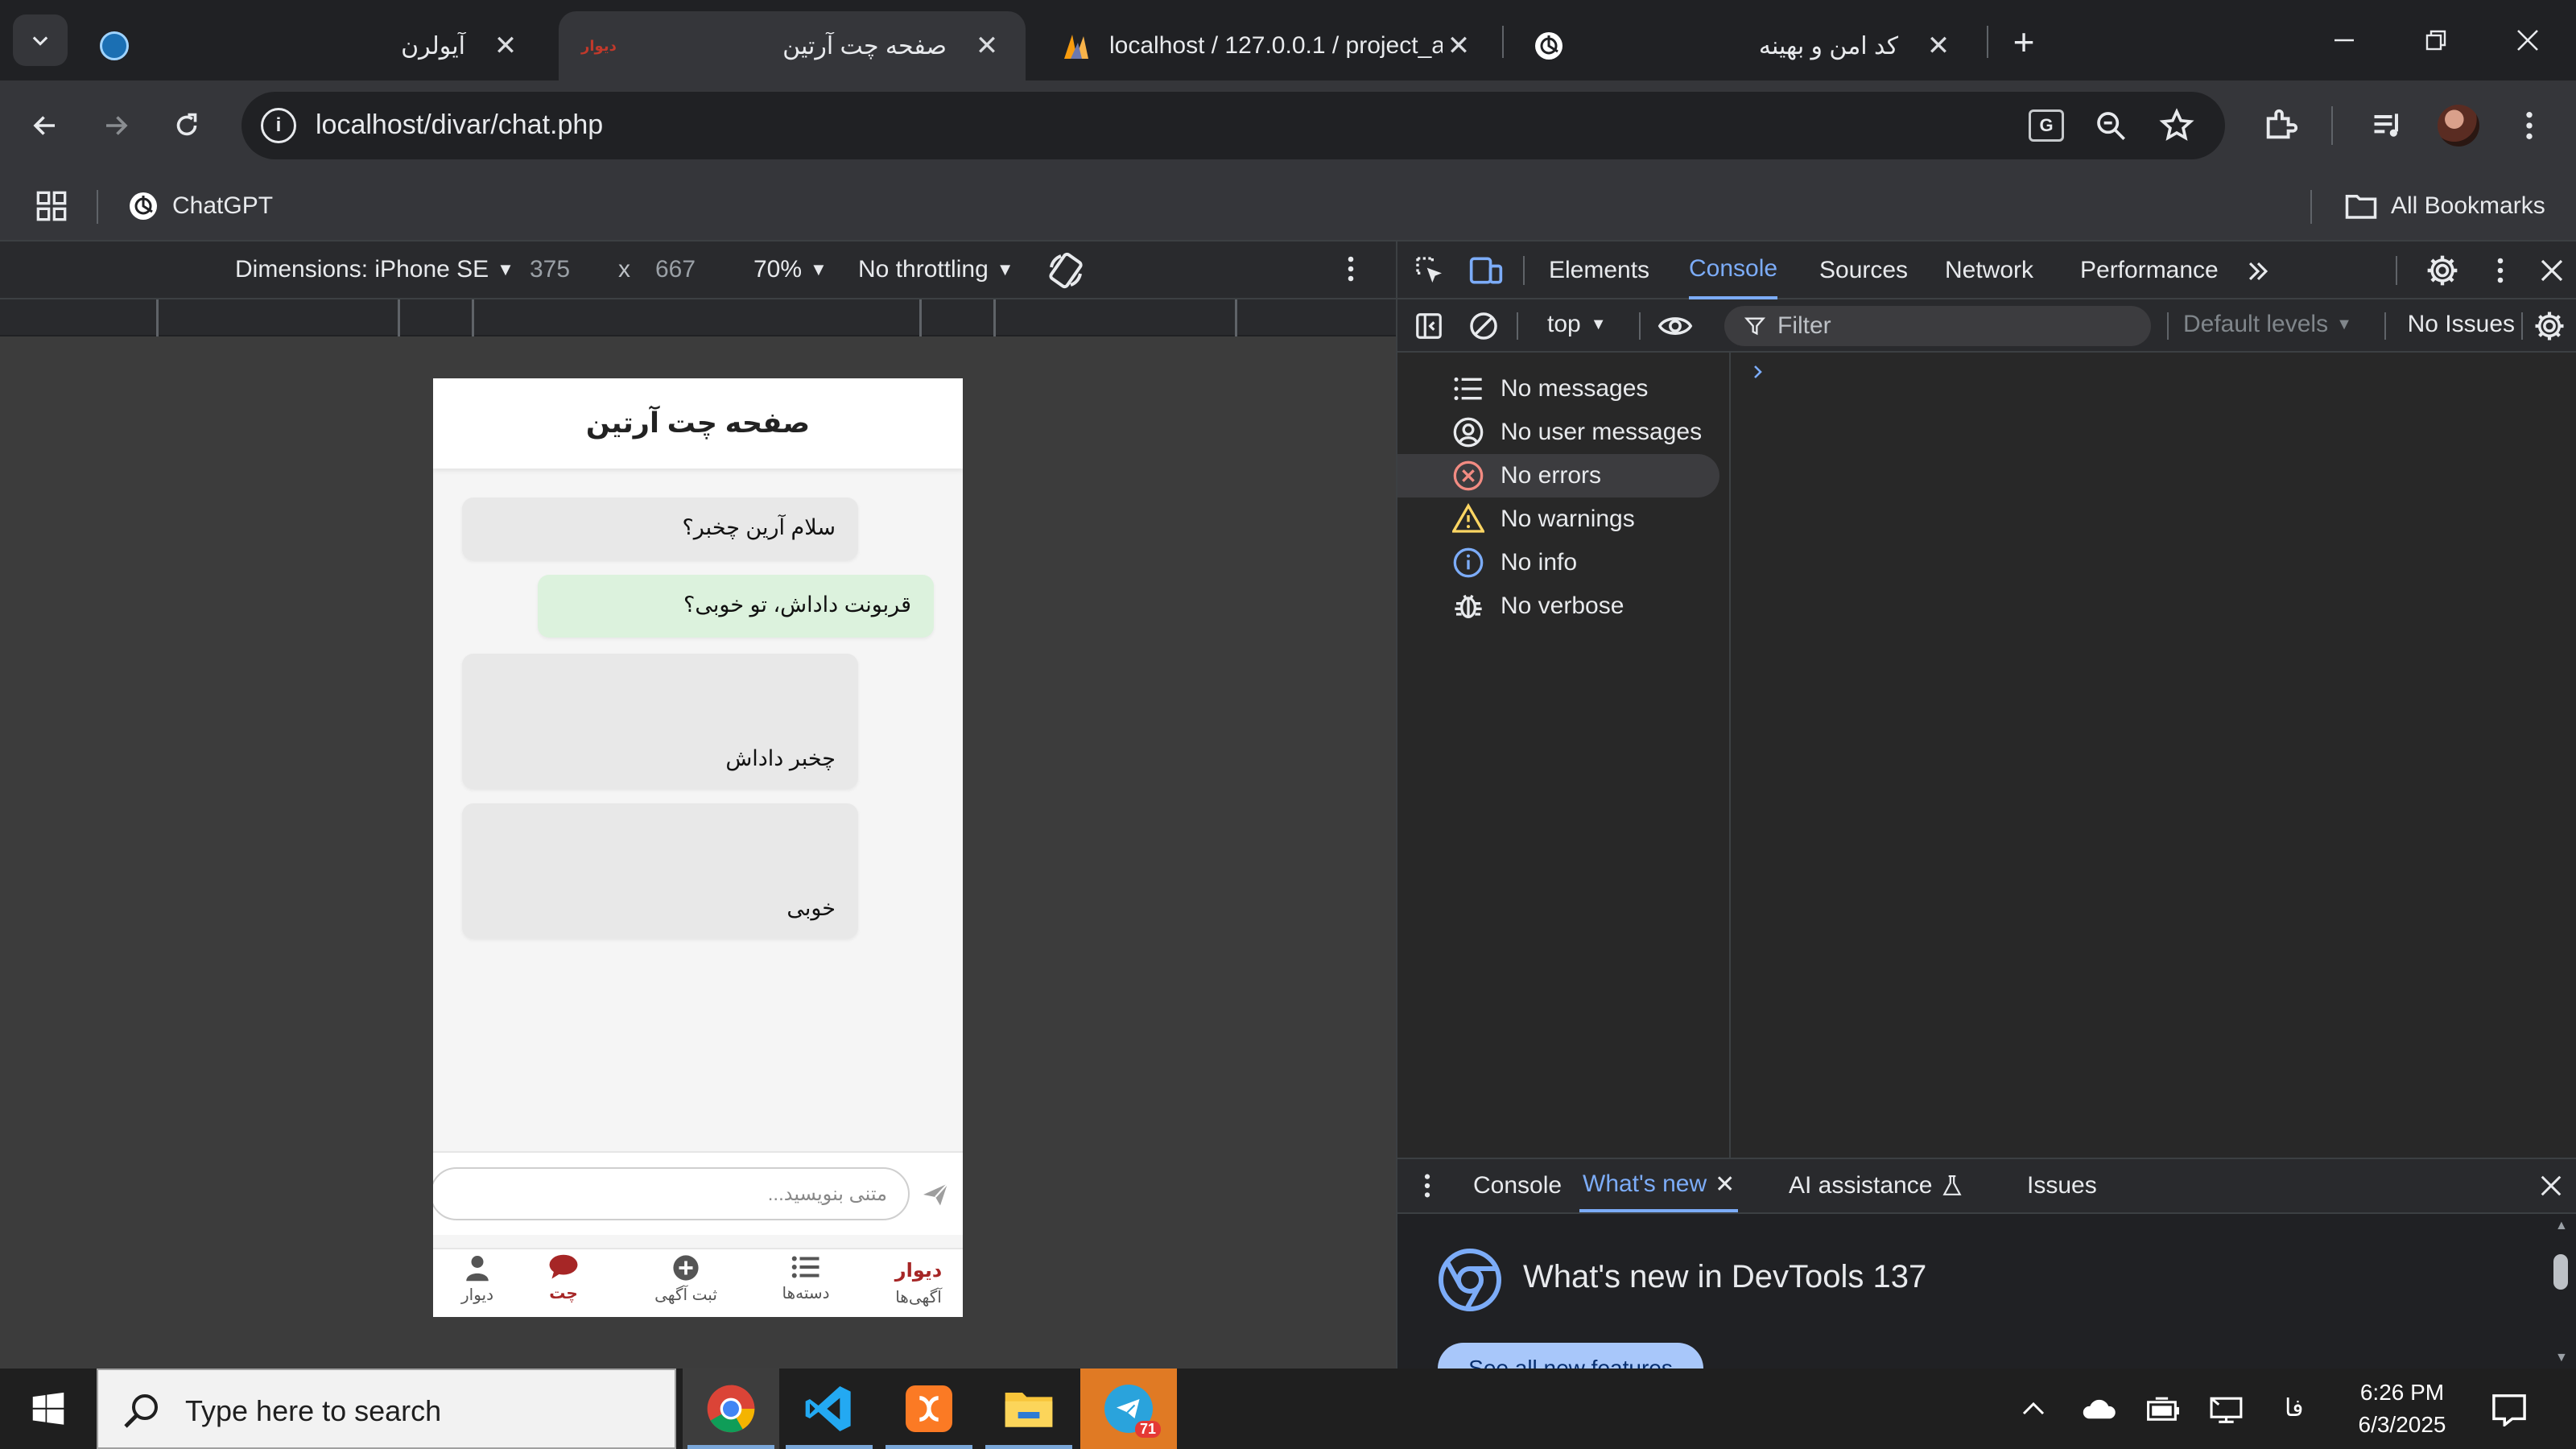 The image size is (2576, 1449). Describe the element at coordinates (2176, 126) in the screenshot. I see `star-icon` at that location.